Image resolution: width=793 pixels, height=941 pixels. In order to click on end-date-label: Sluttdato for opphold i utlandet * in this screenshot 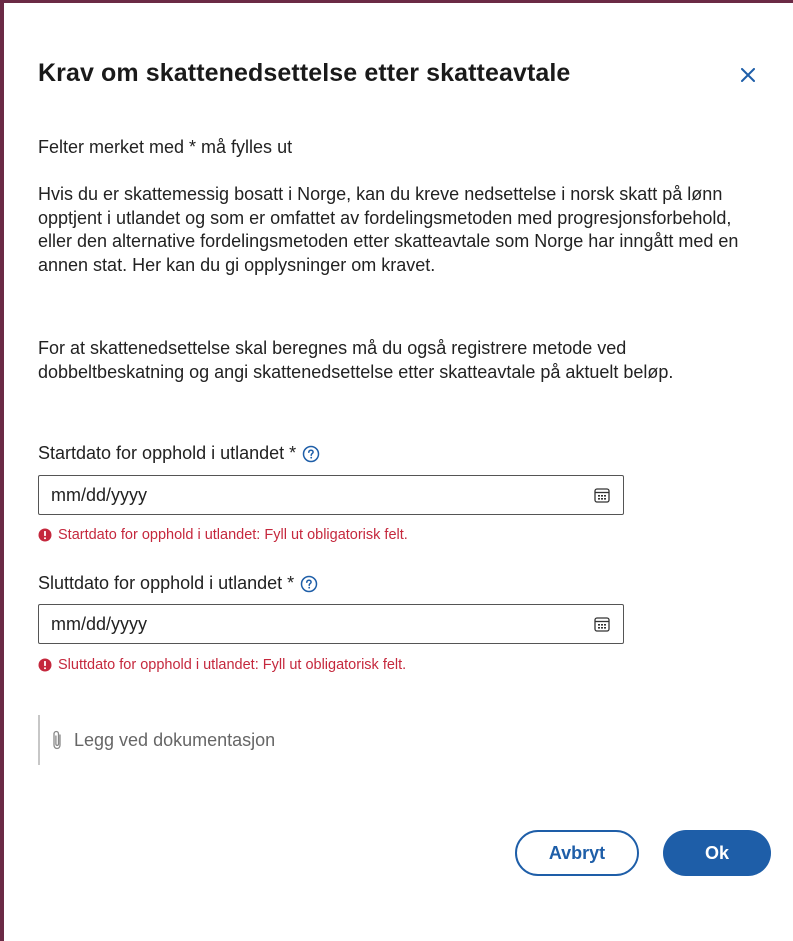, I will do `click(178, 583)`.